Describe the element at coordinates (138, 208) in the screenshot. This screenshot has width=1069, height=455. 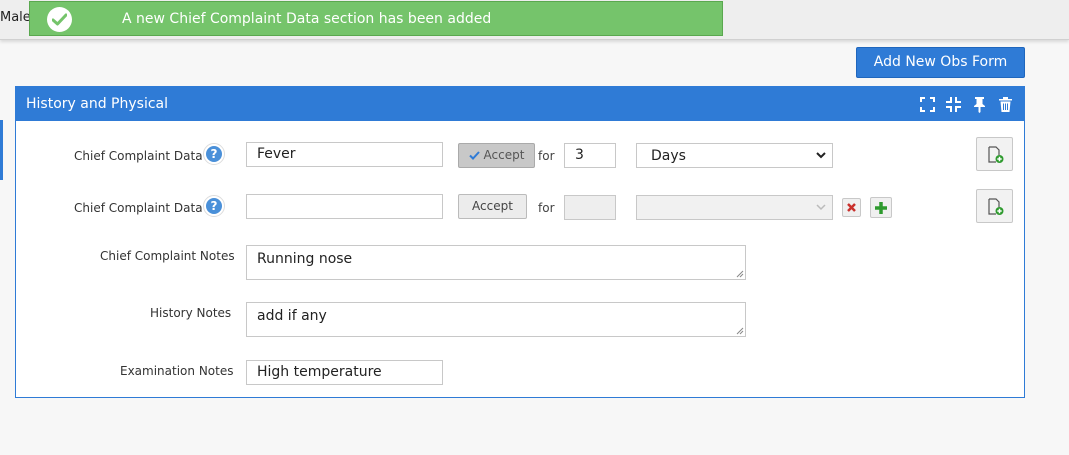
I see `chief-complaint-label-2: Chief Complaint Data` at that location.